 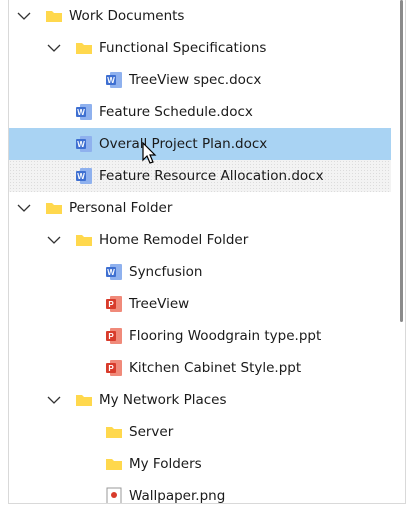 I want to click on tree-node-label: TreeView, so click(x=159, y=304).